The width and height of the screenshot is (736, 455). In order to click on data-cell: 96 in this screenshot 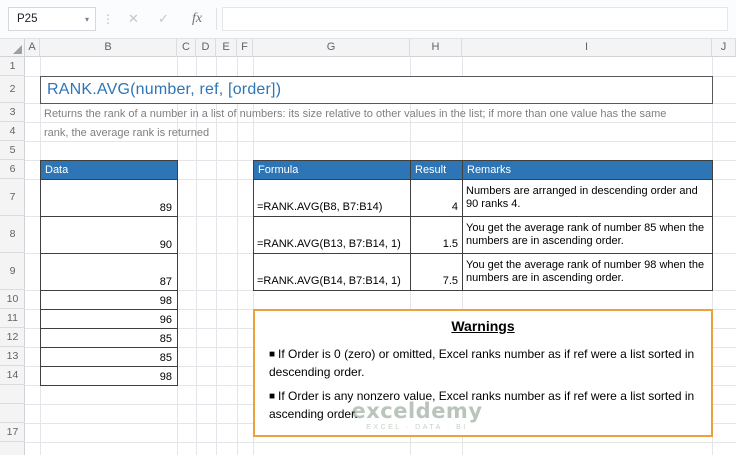, I will do `click(109, 319)`.